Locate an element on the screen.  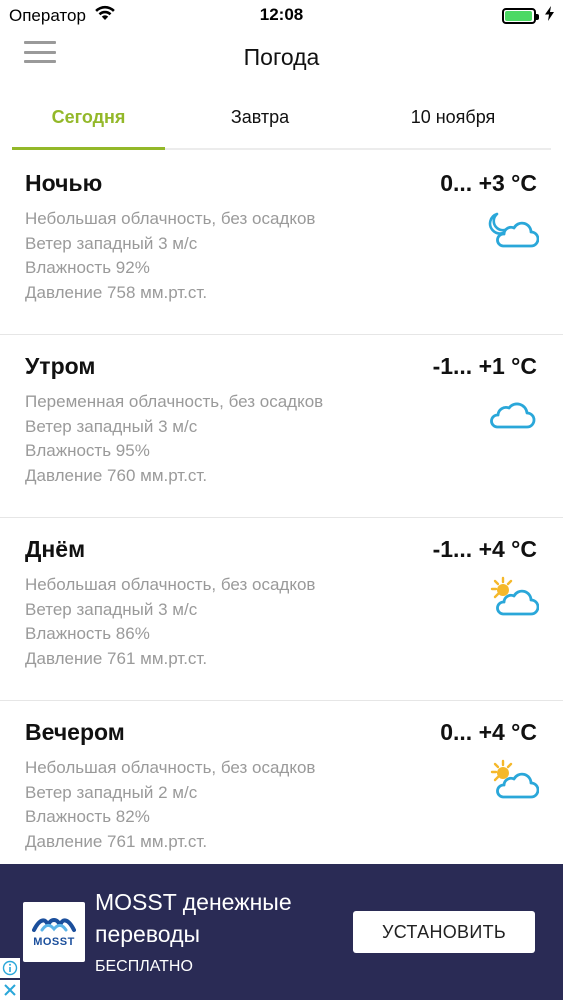
humidity-text: Влажность 82% is located at coordinates (87, 816).